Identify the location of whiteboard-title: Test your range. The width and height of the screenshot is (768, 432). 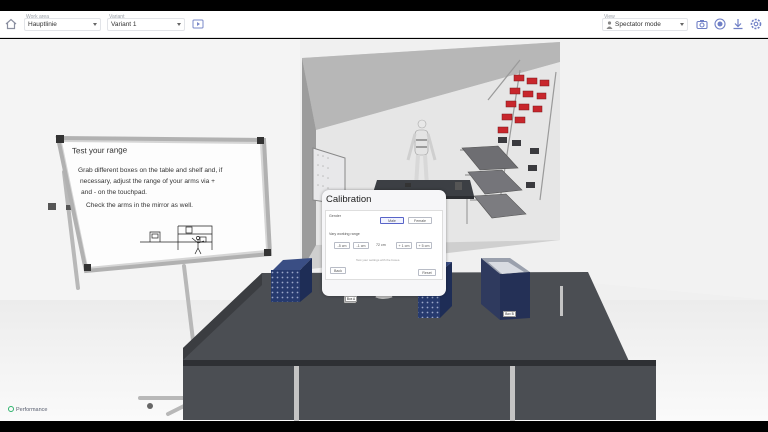
(99, 150).